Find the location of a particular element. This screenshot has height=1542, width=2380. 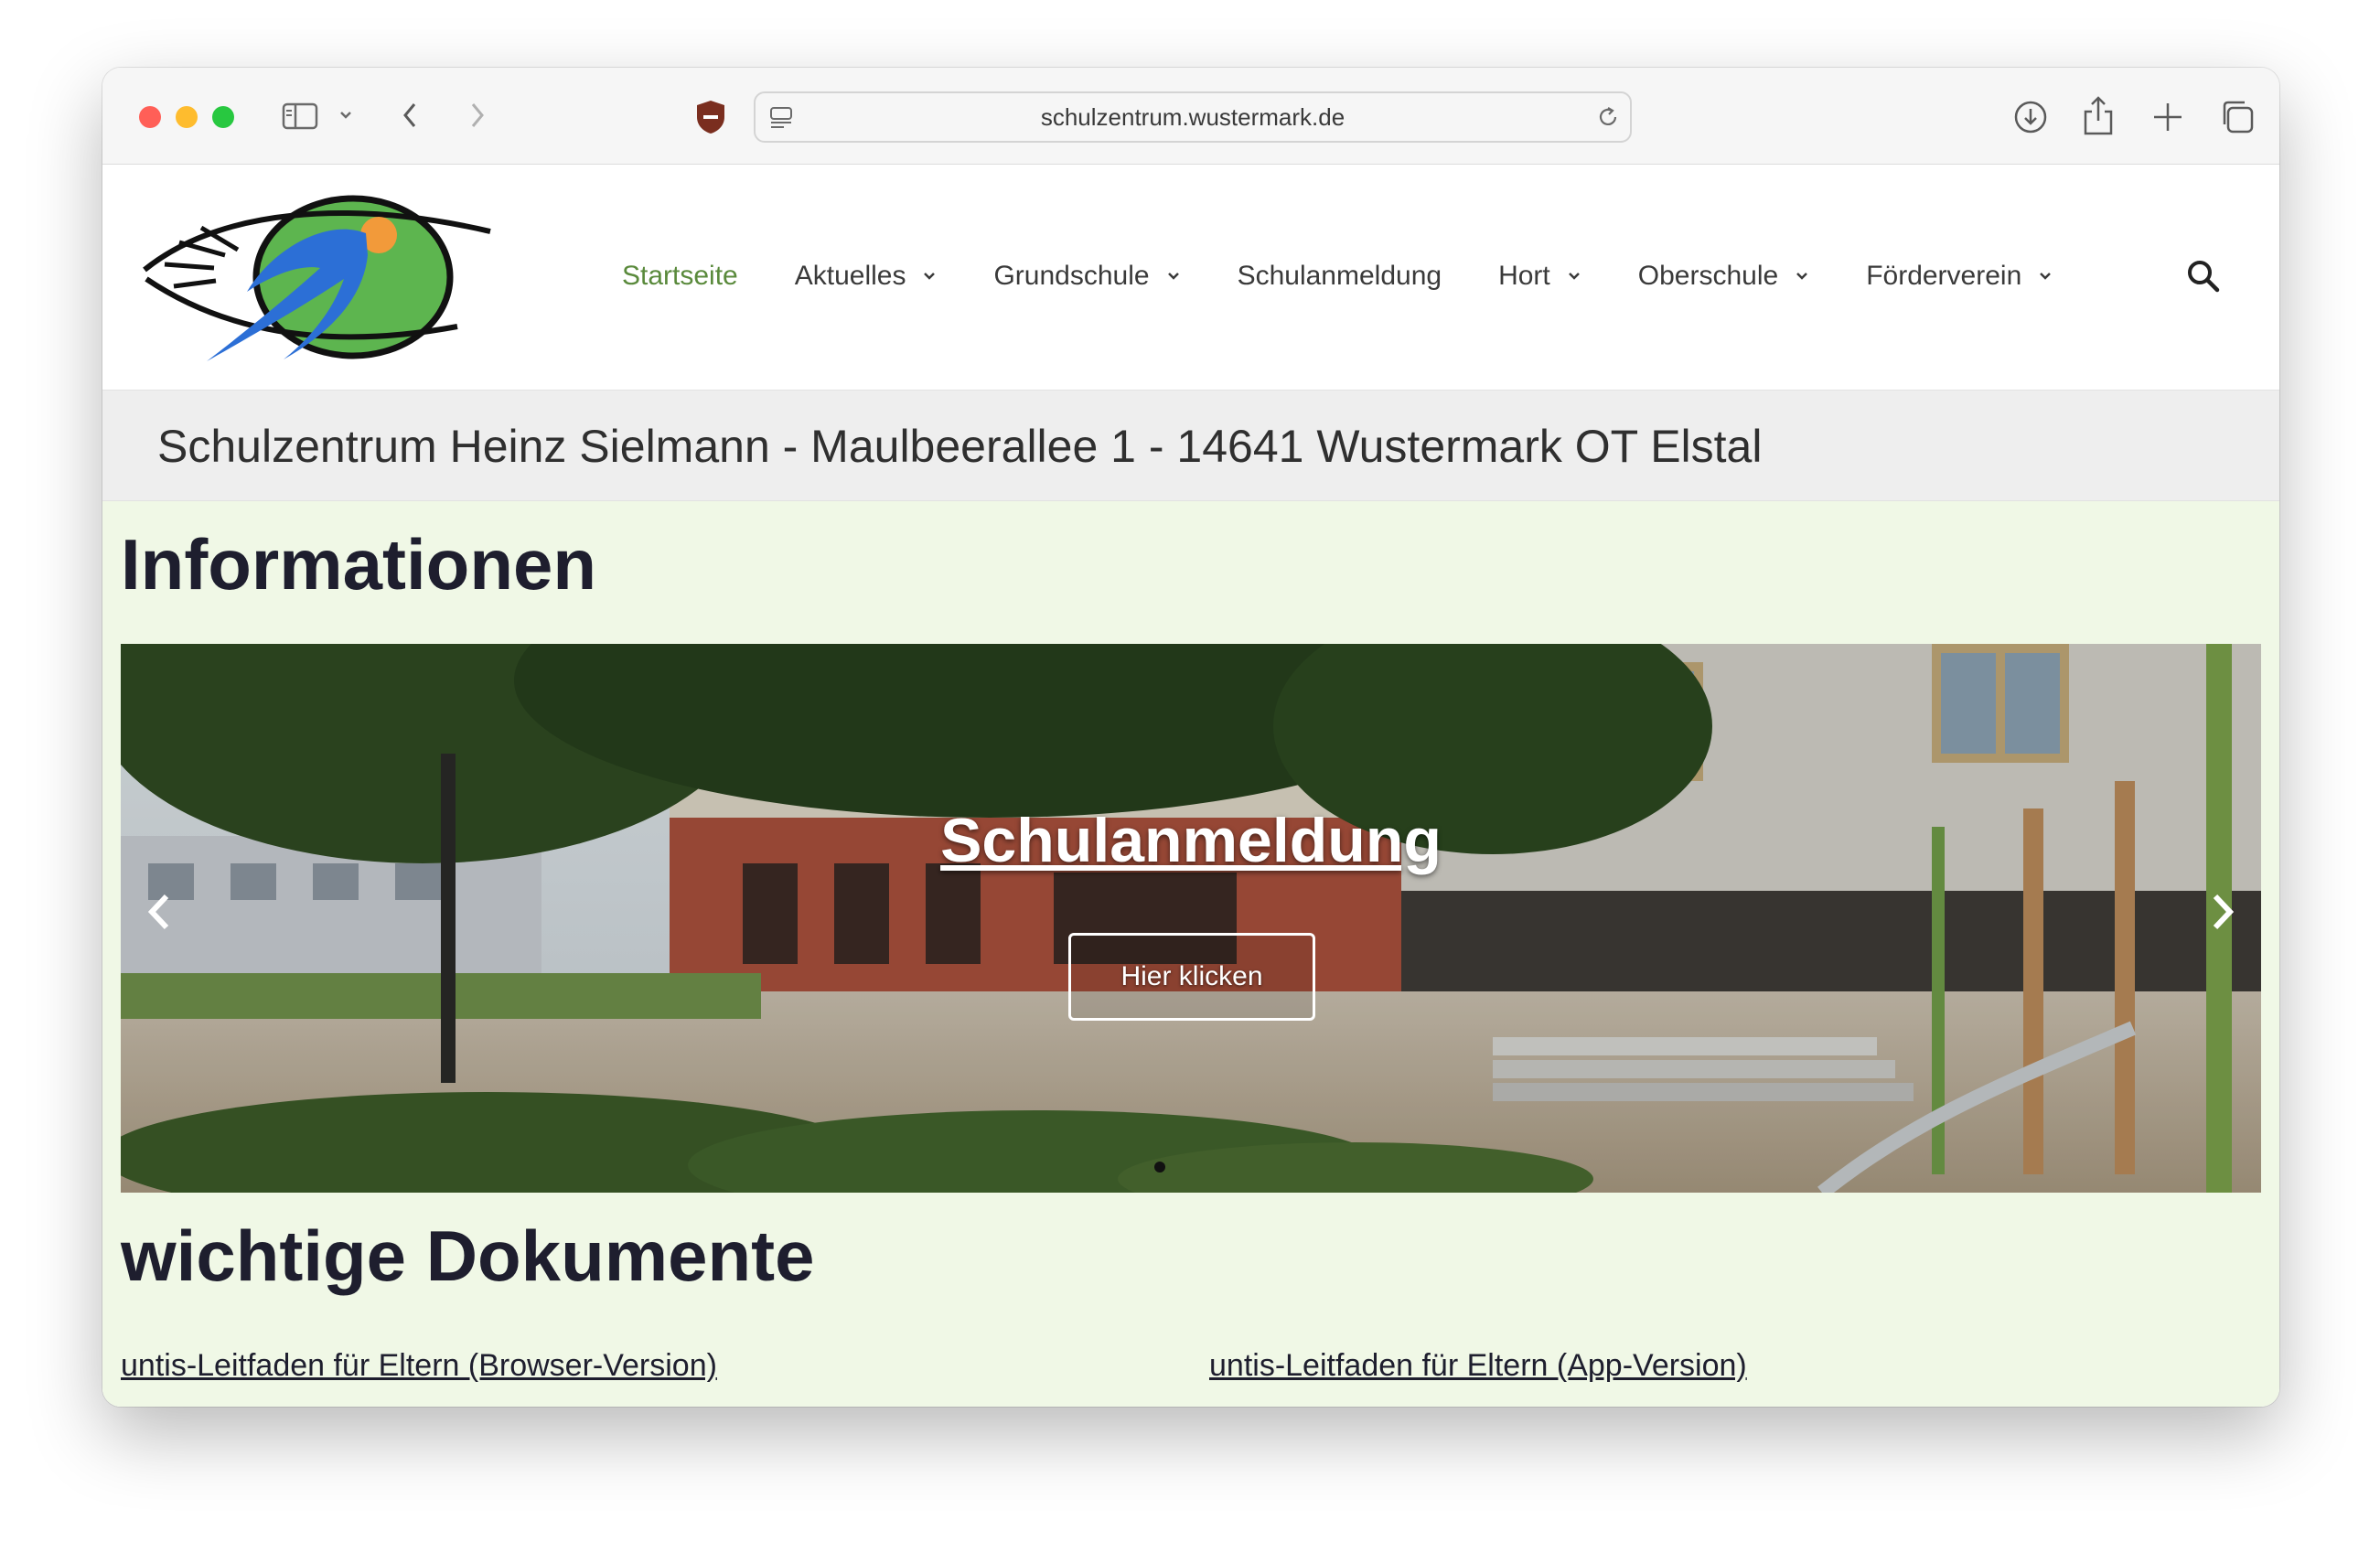

nav-label: Aktuelles is located at coordinates (850, 276).